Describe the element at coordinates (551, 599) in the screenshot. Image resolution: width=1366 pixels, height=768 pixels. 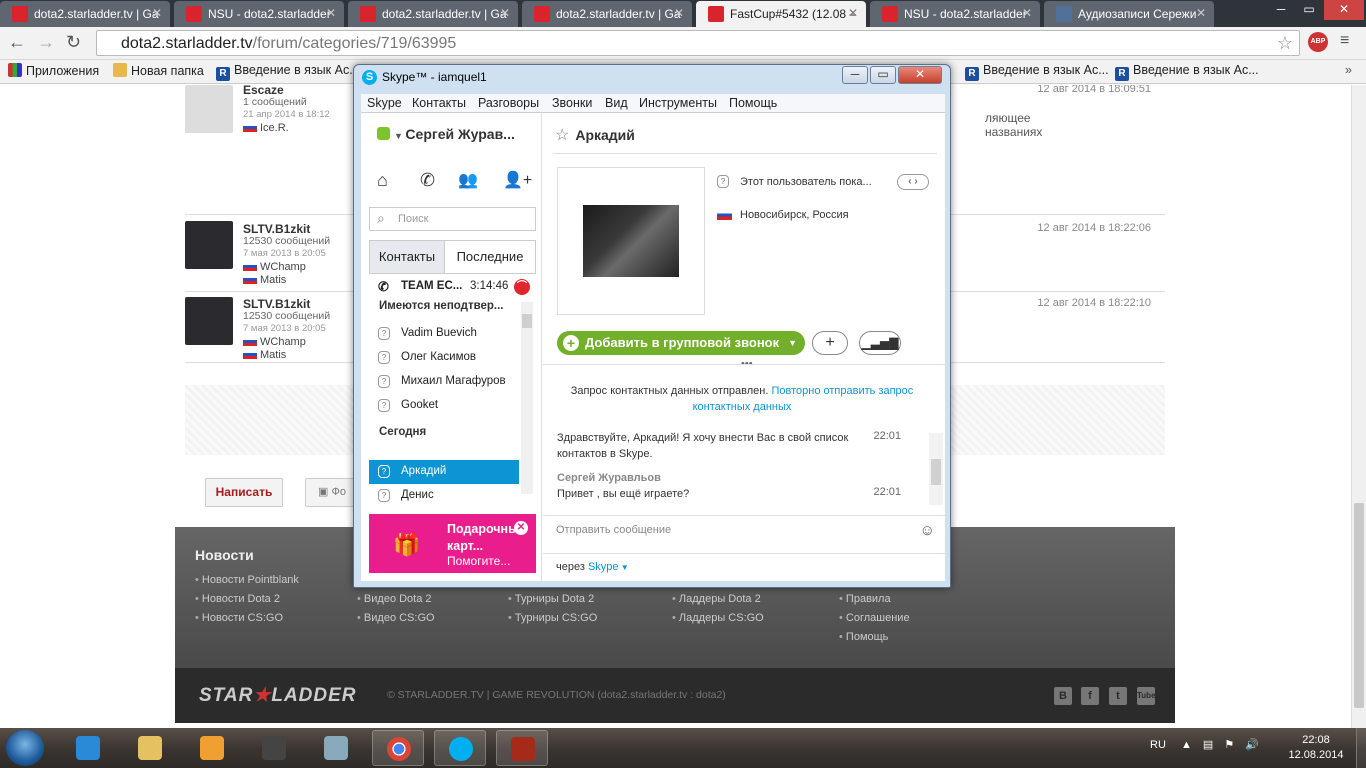
I see `footer-link: Турниры Dota 2` at that location.